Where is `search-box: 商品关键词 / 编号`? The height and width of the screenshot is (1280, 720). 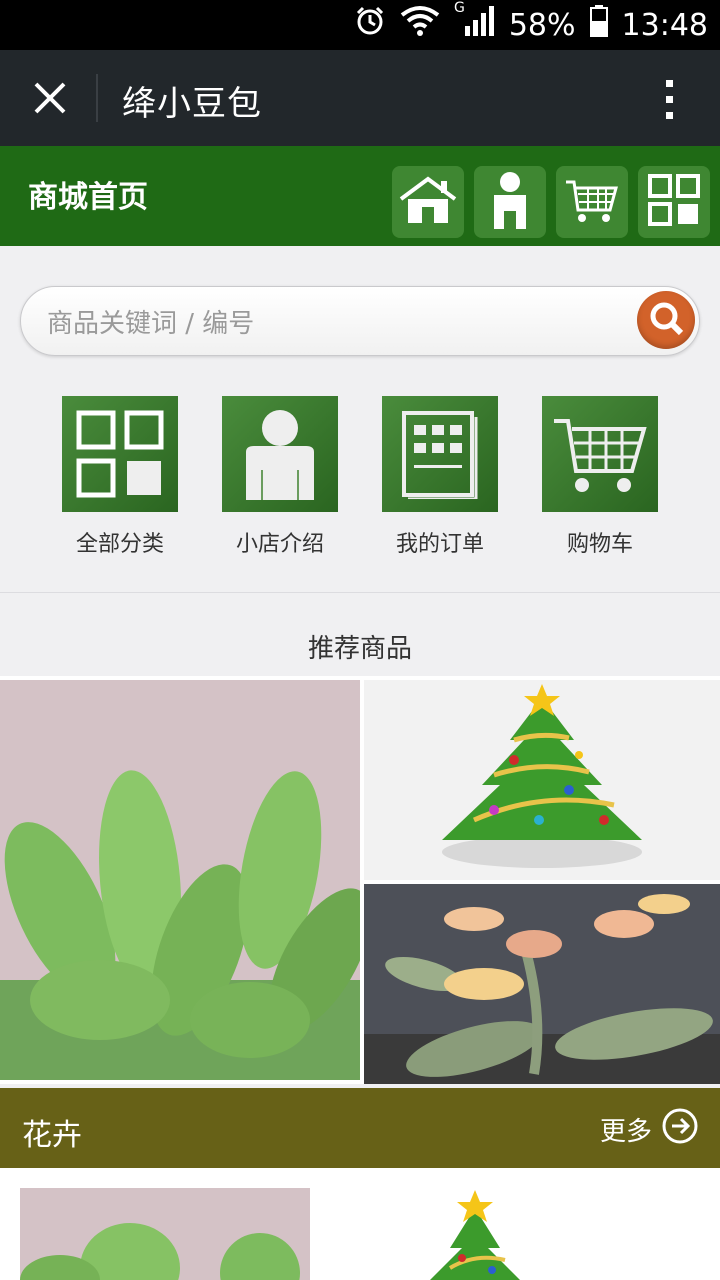 search-box: 商品关键词 / 编号 is located at coordinates (360, 321).